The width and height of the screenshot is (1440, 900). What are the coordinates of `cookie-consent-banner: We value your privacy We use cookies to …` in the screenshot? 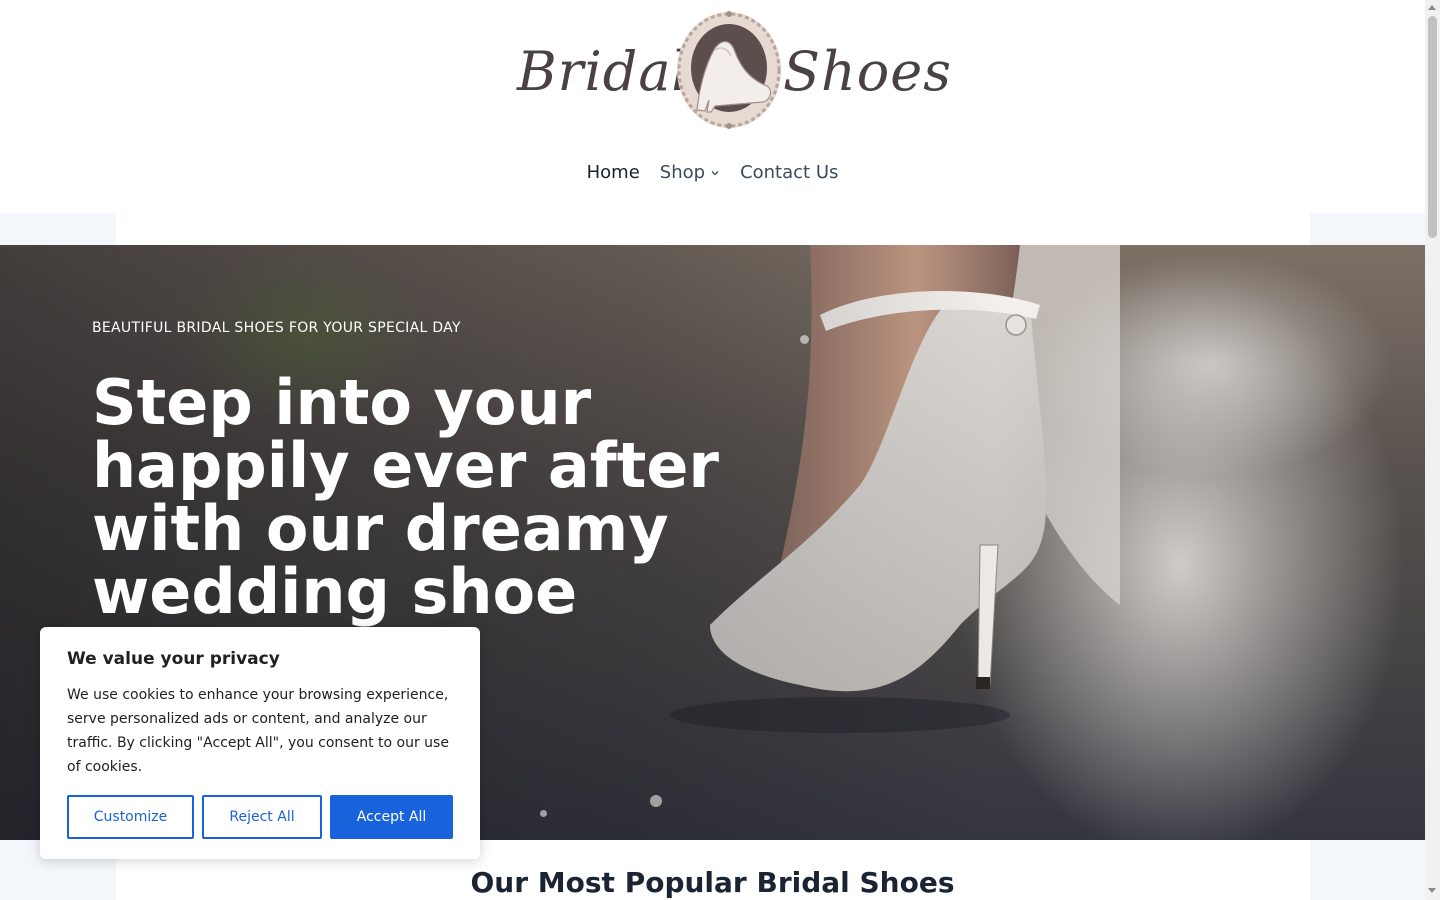 It's located at (260, 743).